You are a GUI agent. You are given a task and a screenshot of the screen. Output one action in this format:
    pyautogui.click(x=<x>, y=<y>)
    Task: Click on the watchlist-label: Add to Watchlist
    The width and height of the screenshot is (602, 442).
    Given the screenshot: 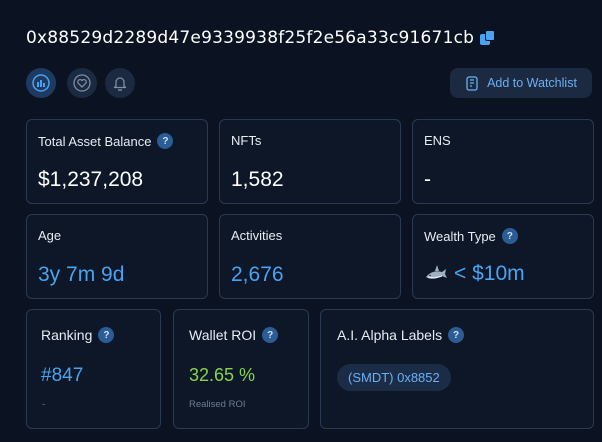 What is the action you would take?
    pyautogui.click(x=532, y=83)
    